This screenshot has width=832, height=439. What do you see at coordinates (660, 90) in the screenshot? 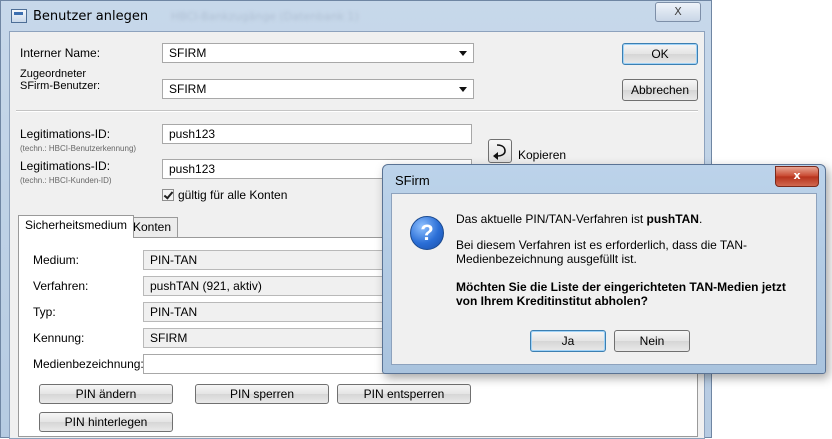
I see `cancel-button: Abbrechen` at bounding box center [660, 90].